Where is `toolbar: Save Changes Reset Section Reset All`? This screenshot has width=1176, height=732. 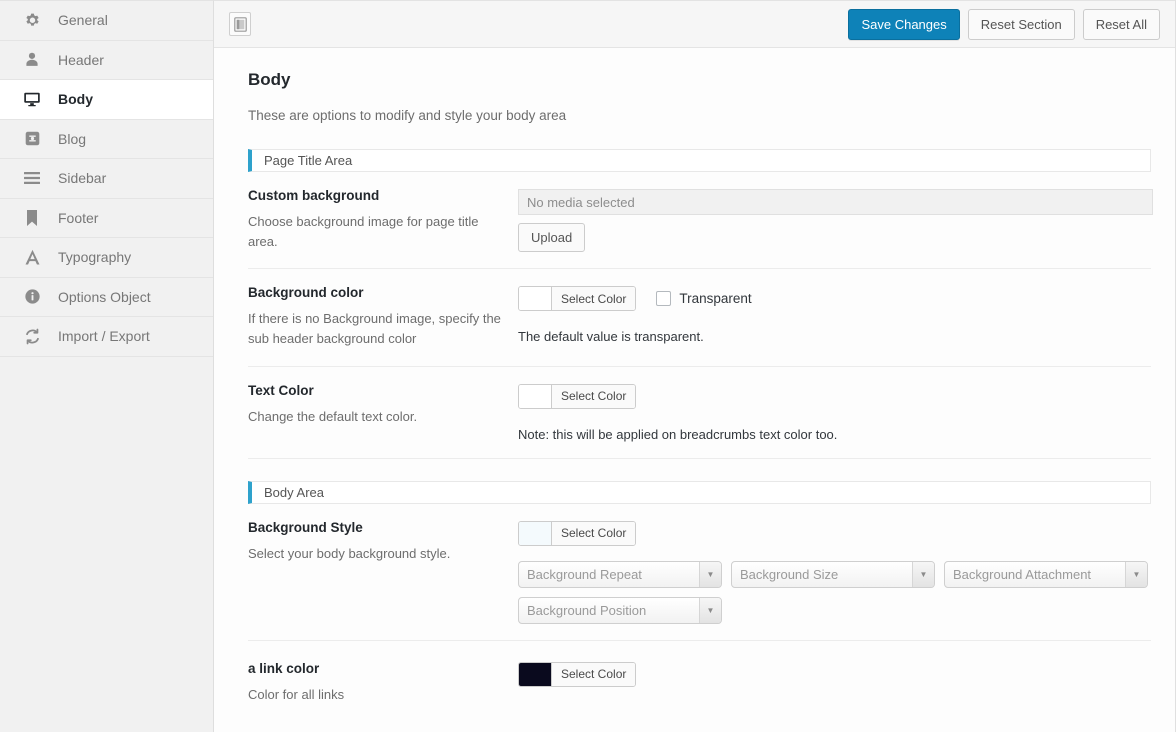 toolbar: Save Changes Reset Section Reset All is located at coordinates (694, 24).